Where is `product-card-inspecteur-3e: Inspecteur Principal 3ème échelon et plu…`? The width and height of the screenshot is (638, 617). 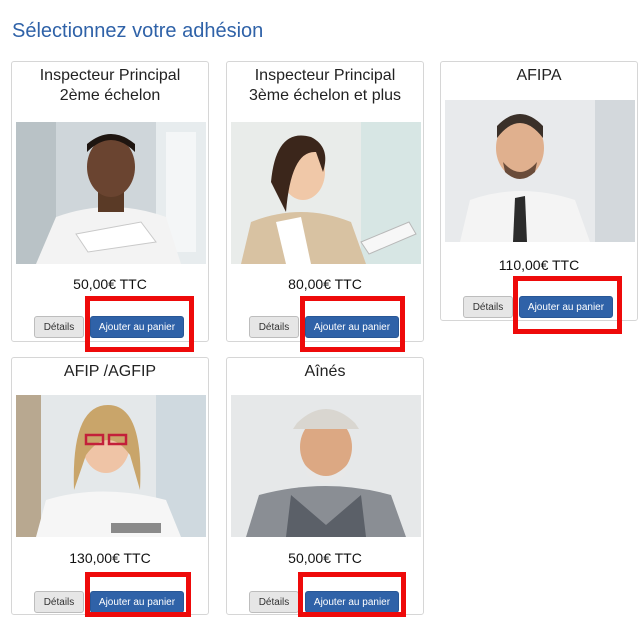
product-card-inspecteur-3e: Inspecteur Principal 3ème échelon et plu… is located at coordinates (325, 201).